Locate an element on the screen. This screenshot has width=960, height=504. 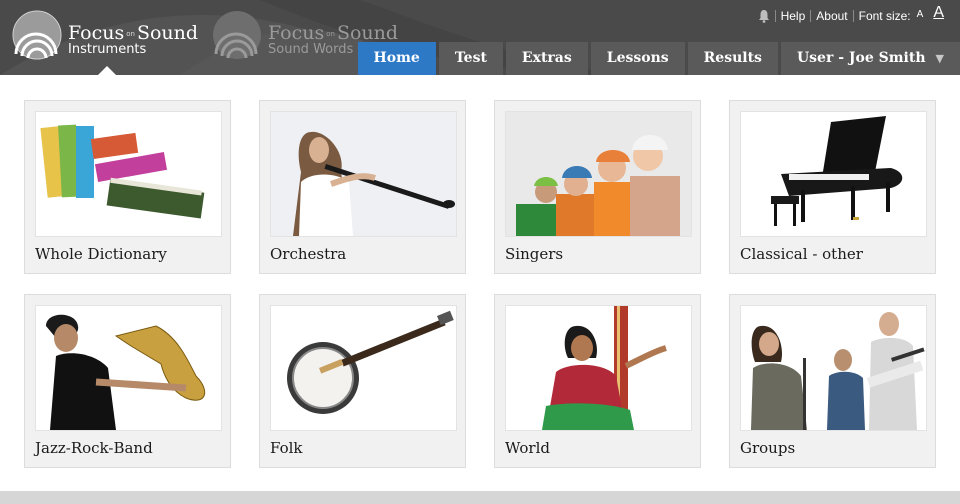
footer-bar is located at coordinates (480, 497).